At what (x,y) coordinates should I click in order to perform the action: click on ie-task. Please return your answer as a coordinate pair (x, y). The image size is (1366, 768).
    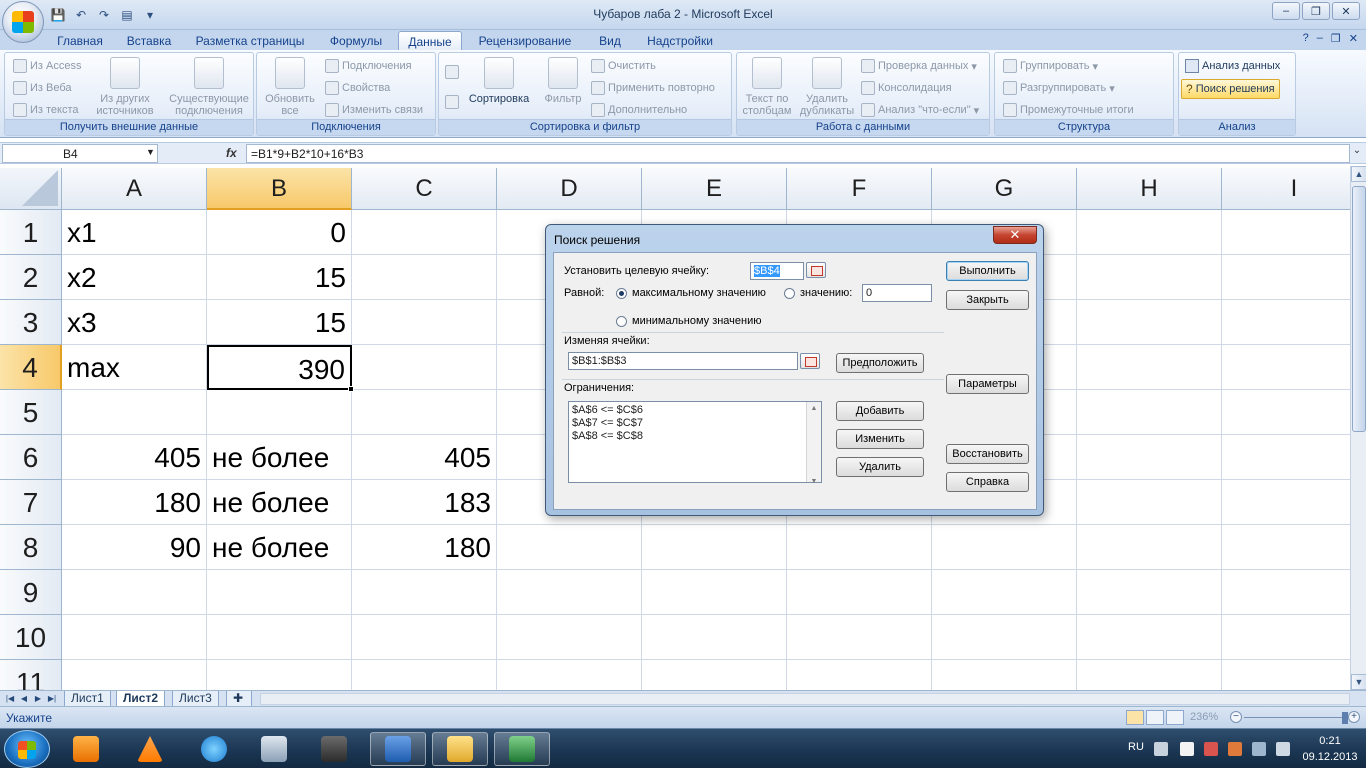
    Looking at the image, I should click on (214, 749).